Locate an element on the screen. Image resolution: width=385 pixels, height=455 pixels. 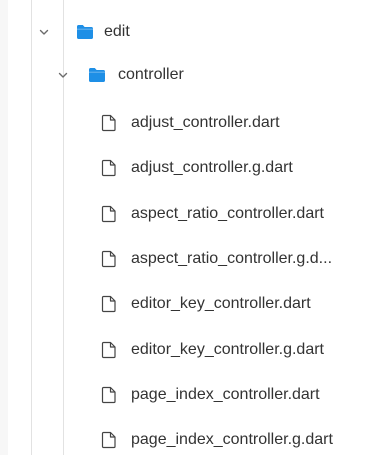
file-label: editor_key_controller.dart is located at coordinates (221, 303).